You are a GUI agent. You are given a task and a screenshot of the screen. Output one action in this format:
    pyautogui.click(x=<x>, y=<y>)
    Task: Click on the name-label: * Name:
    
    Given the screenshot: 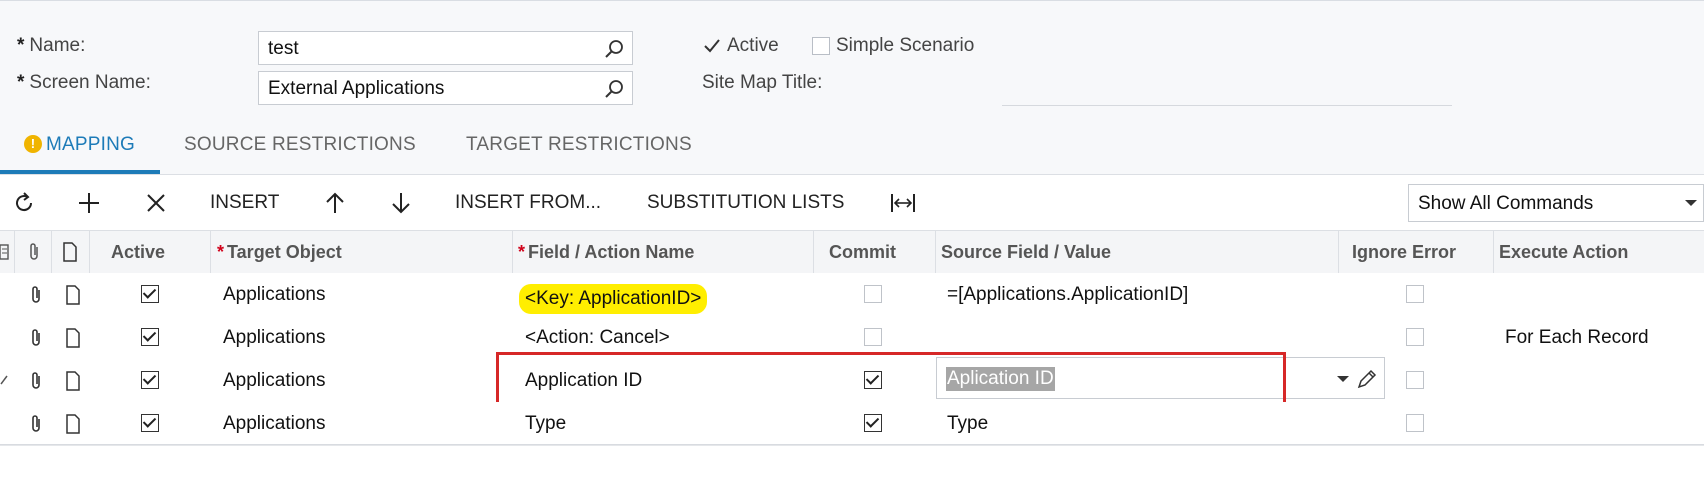 What is the action you would take?
    pyautogui.click(x=51, y=45)
    